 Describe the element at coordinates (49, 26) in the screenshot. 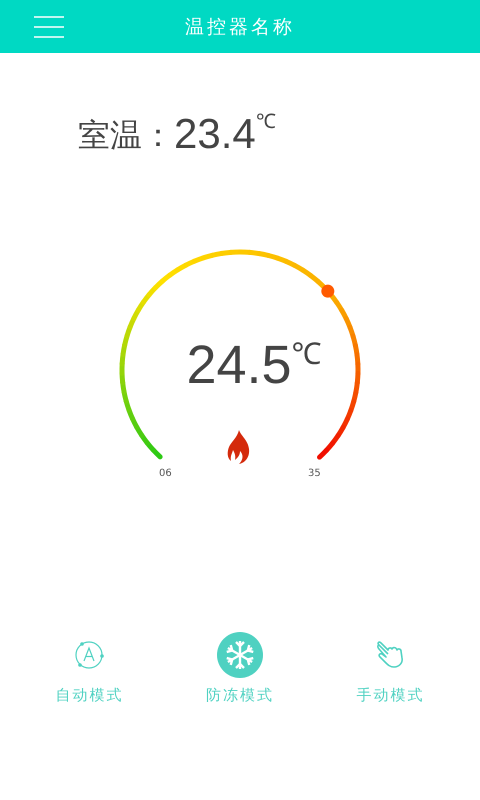

I see `menu-icon` at that location.